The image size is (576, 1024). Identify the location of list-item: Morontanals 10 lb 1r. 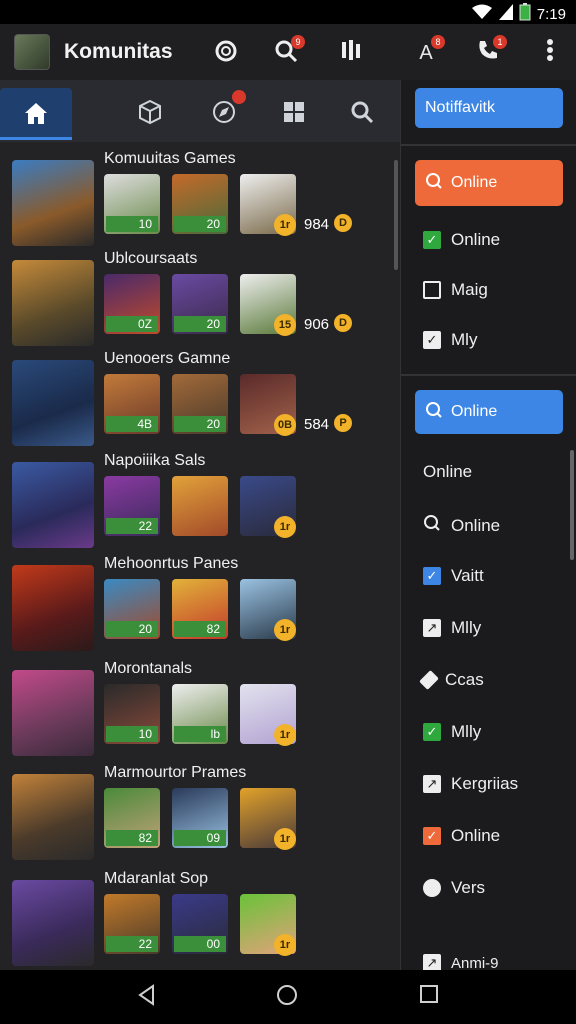
(202, 710).